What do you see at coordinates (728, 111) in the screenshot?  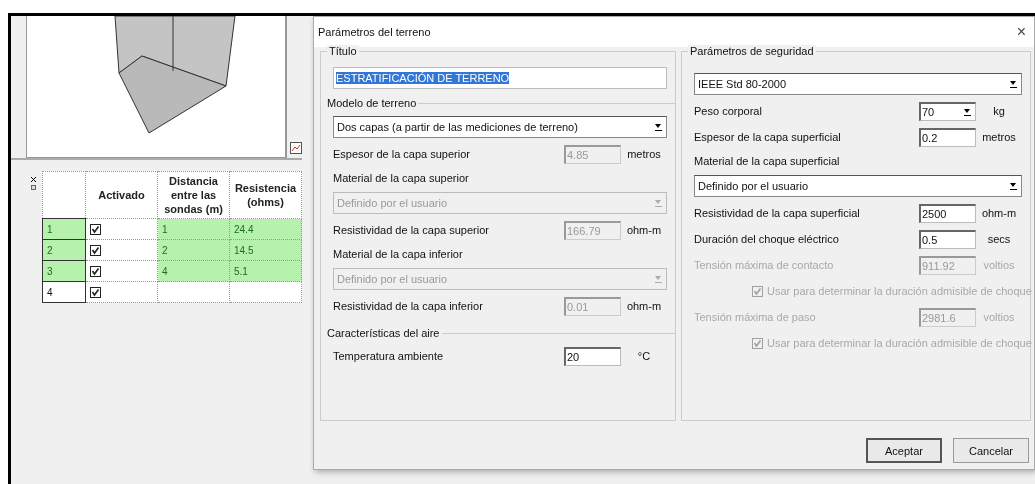 I see `field-label: Peso corporal` at bounding box center [728, 111].